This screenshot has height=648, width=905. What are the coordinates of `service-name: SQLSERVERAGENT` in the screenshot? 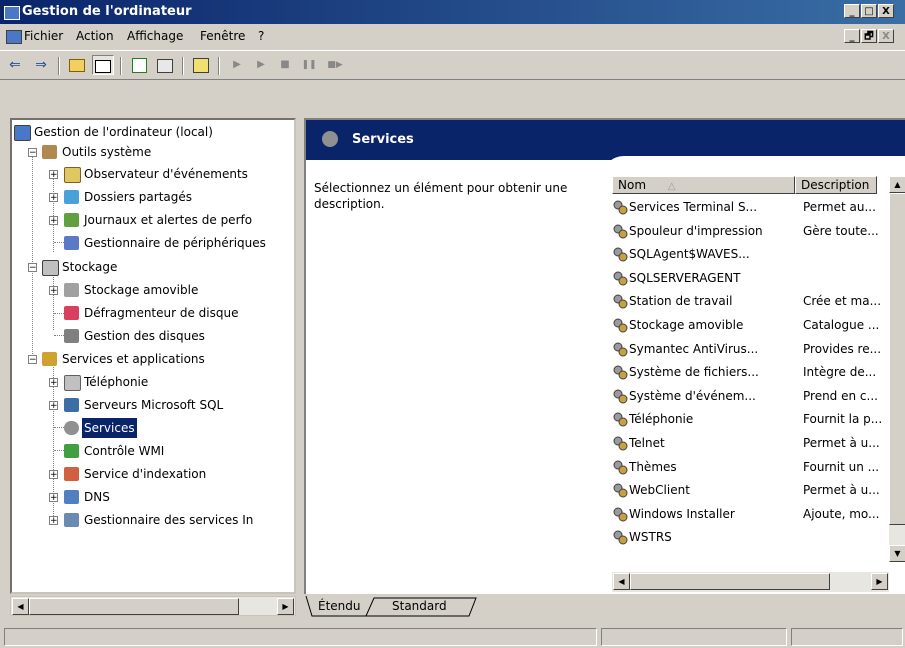 It's located at (685, 277).